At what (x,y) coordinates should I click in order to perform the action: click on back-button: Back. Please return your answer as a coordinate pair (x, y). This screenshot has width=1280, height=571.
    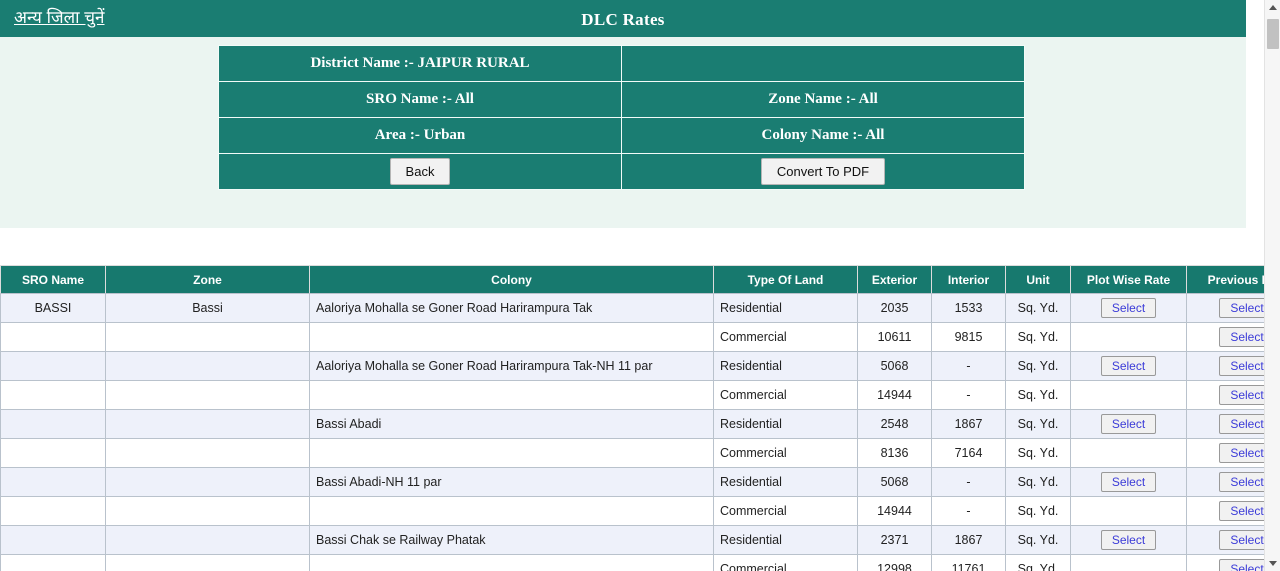
    Looking at the image, I should click on (420, 171).